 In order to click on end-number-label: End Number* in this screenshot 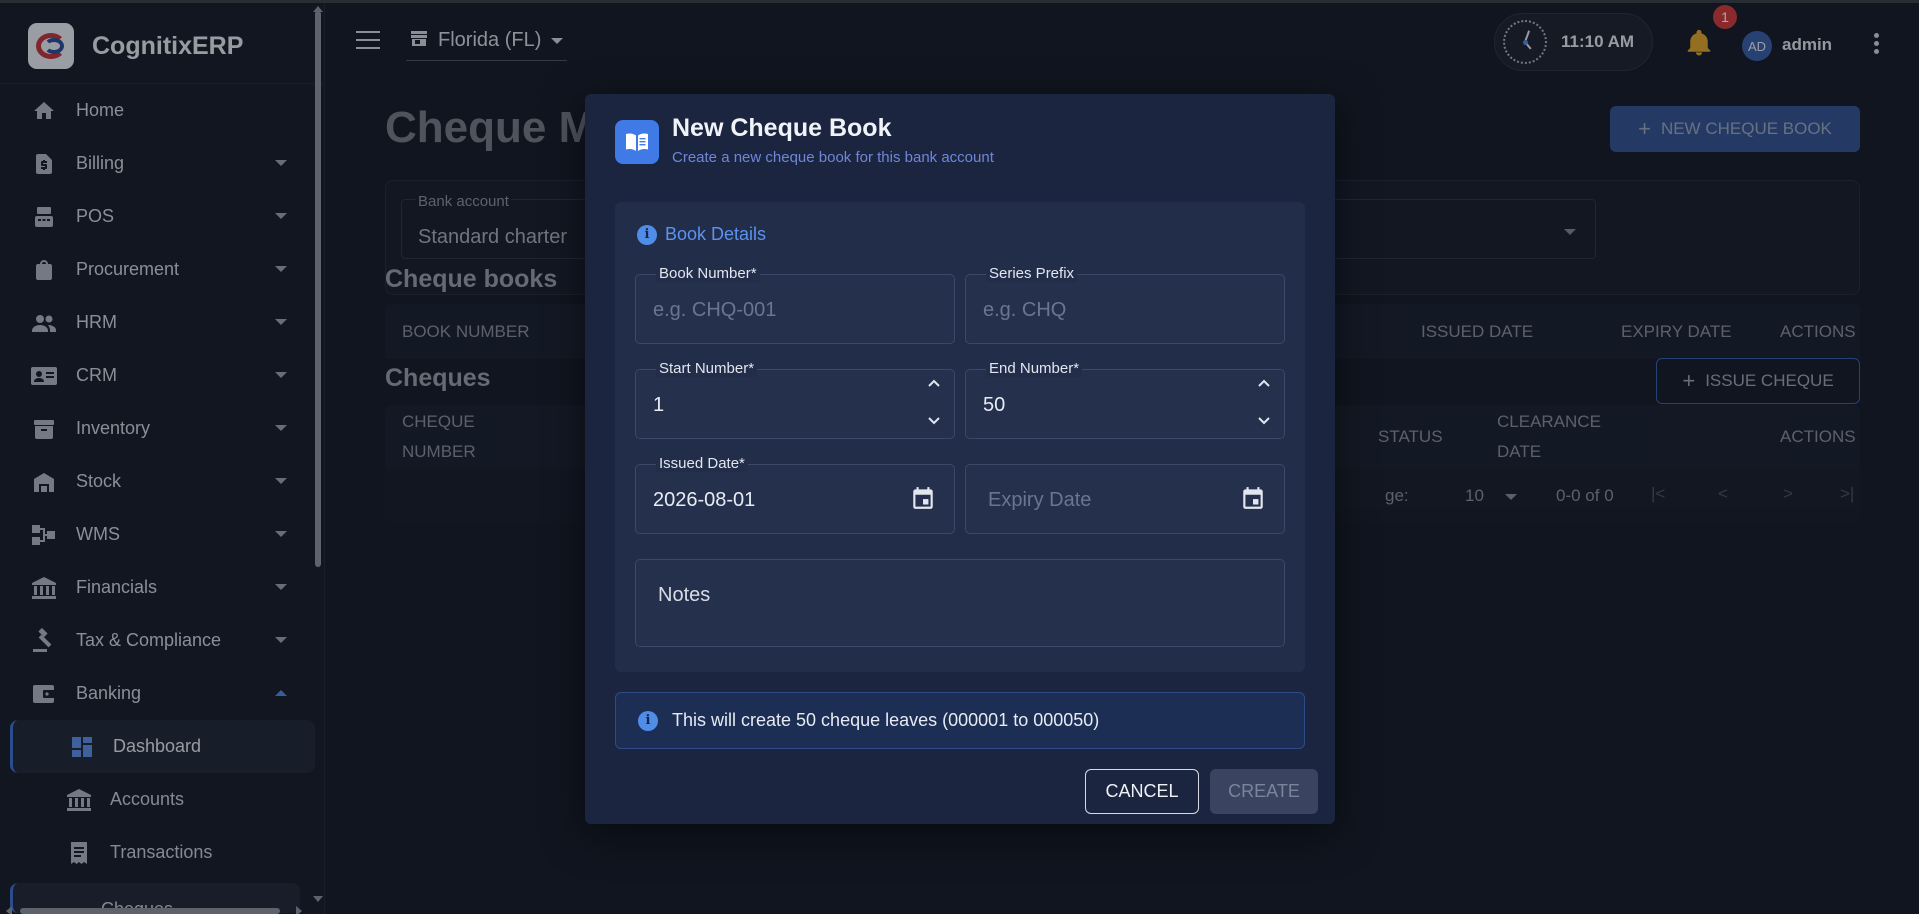, I will do `click(1034, 368)`.